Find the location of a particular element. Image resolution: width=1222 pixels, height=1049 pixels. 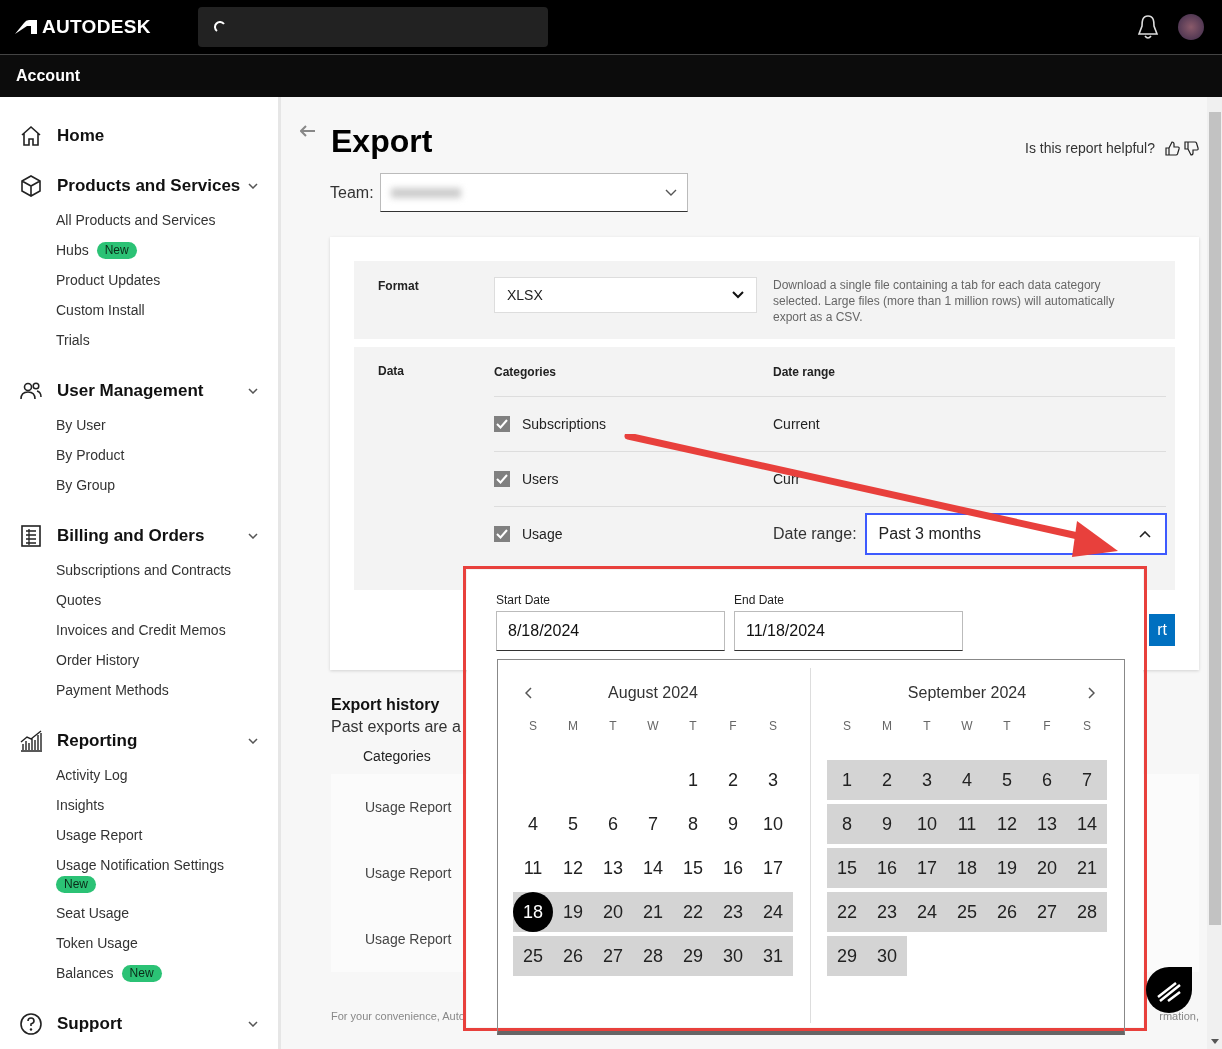

sidebar-item: Product Updates is located at coordinates (108, 280).